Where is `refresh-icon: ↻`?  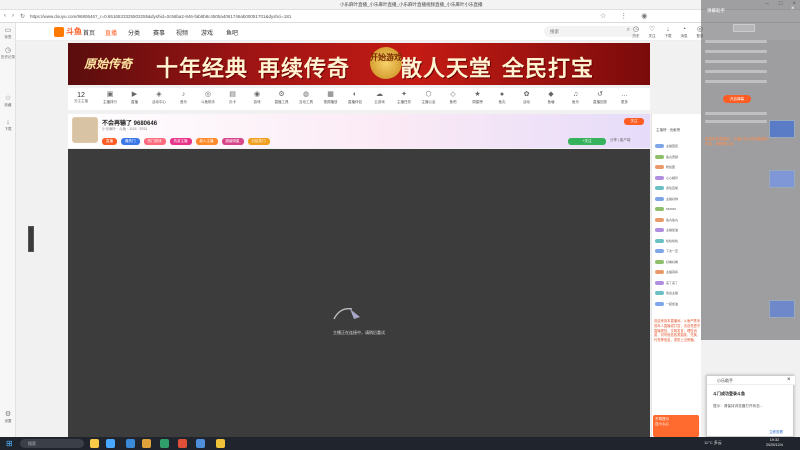 refresh-icon: ↻ is located at coordinates (22, 16).